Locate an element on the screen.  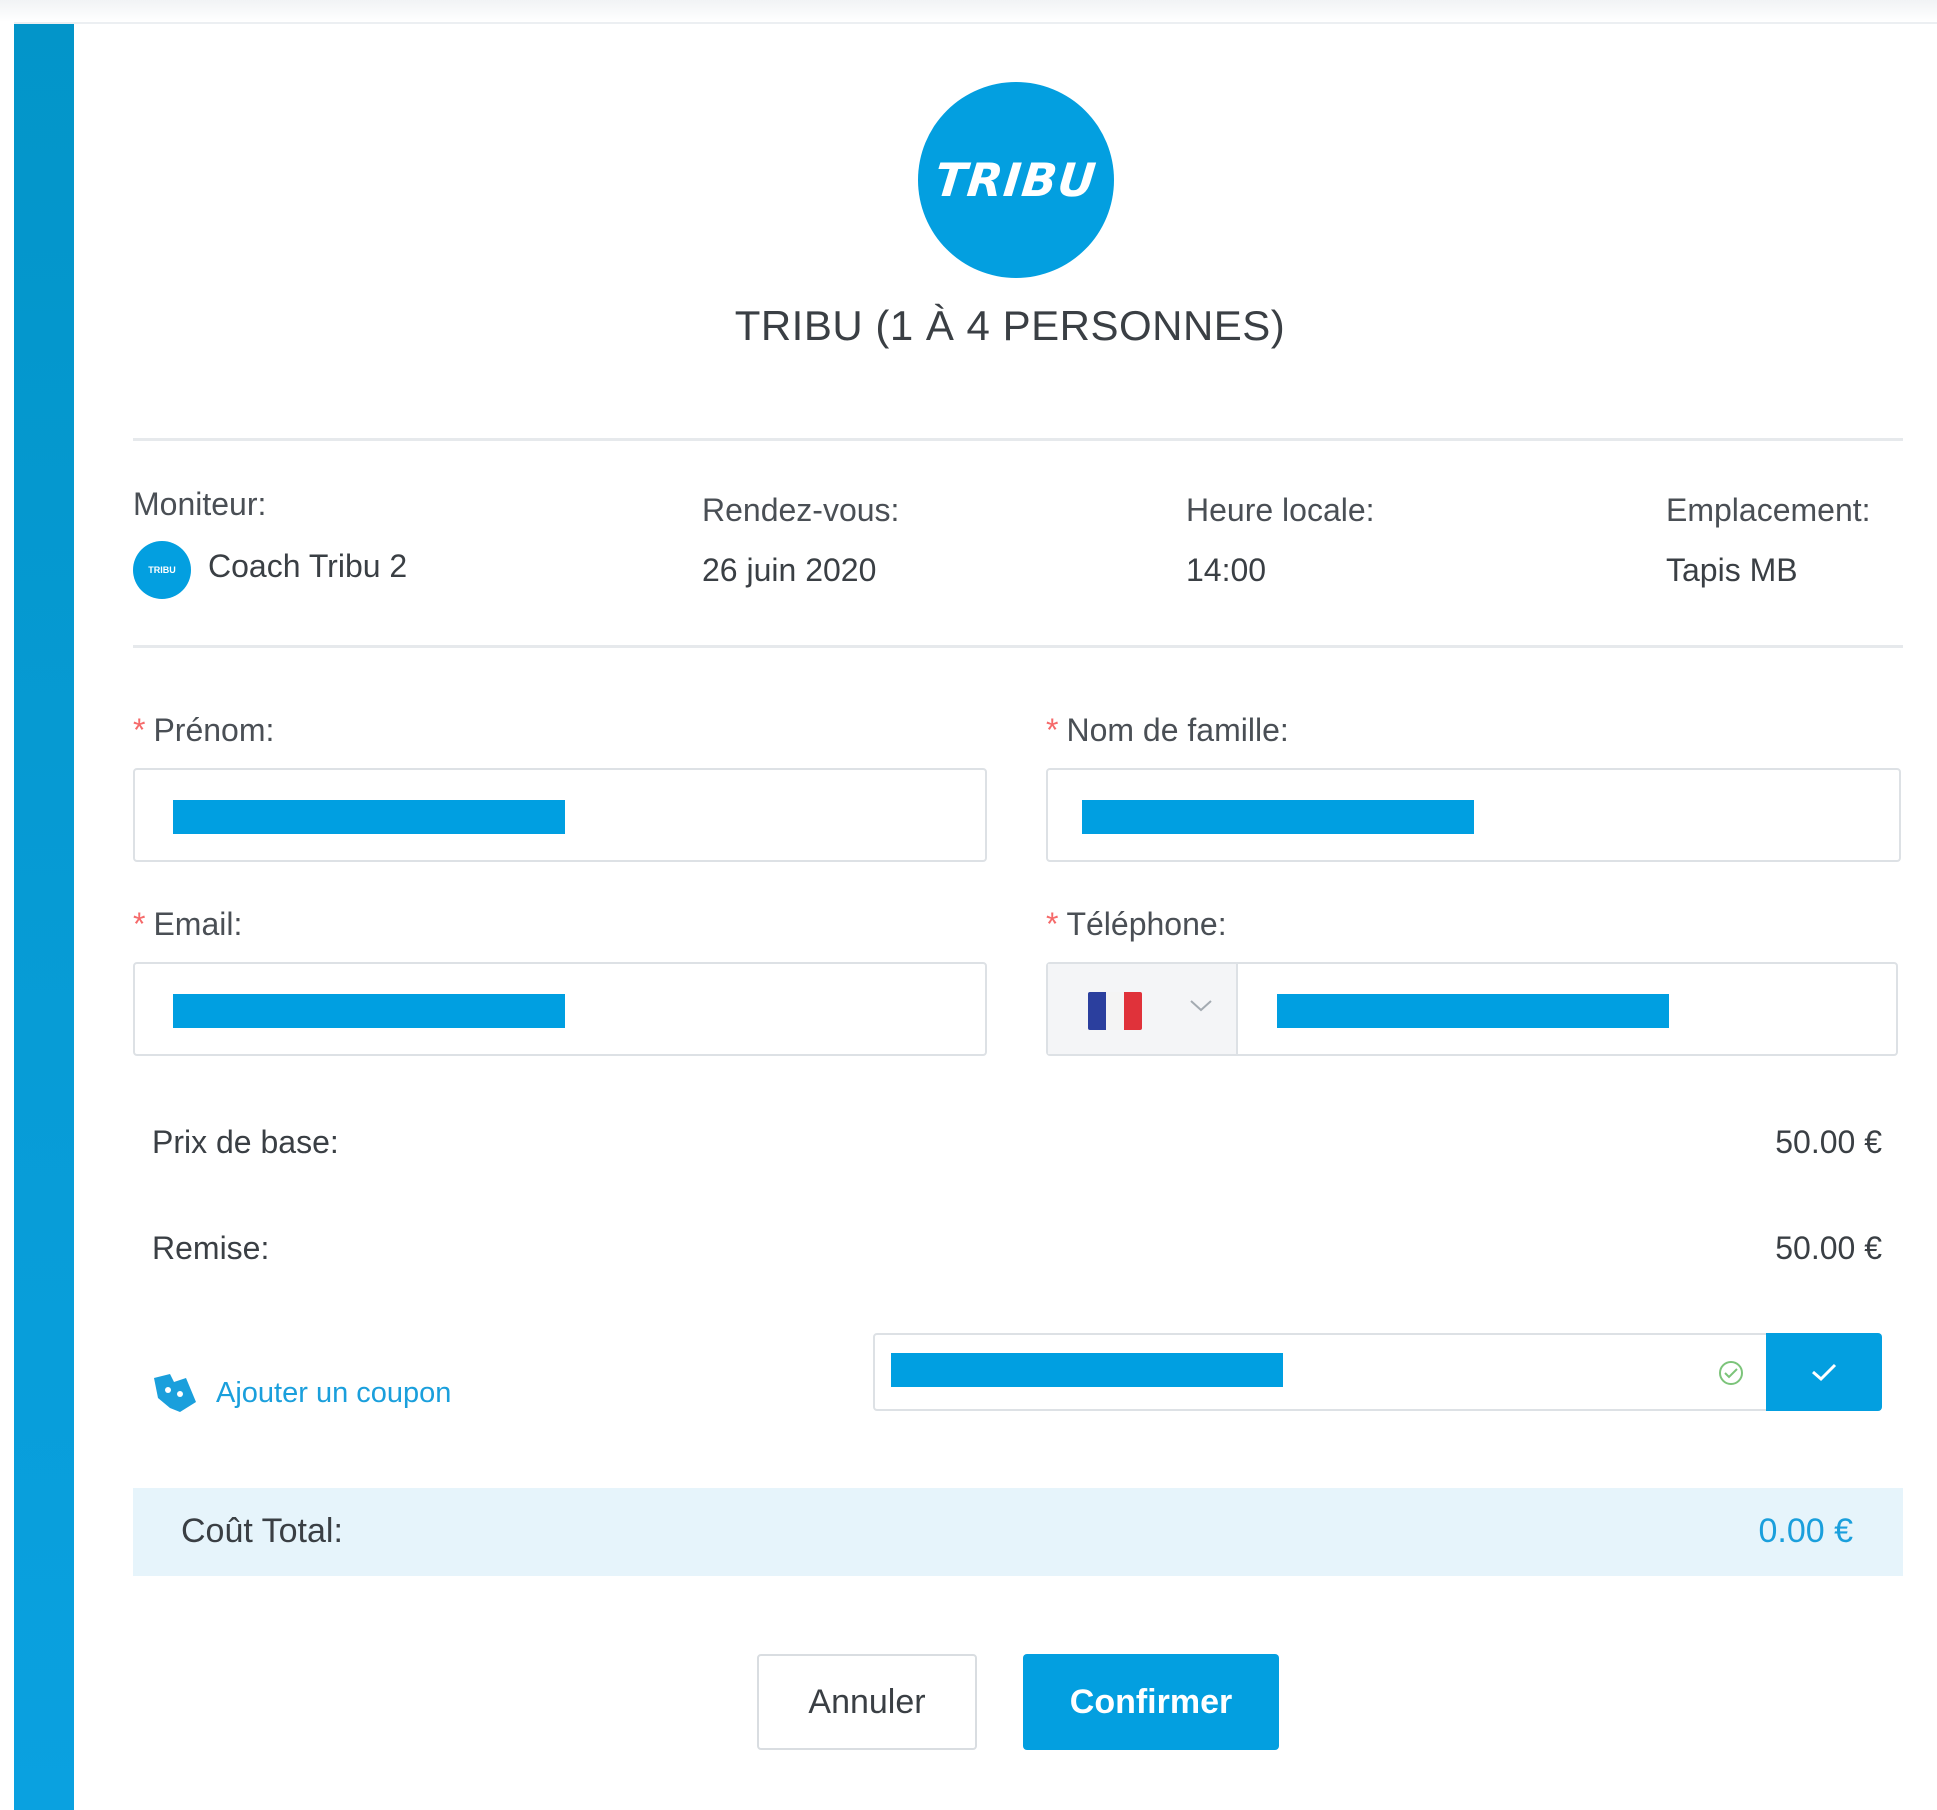
confirm-button: Confirmer is located at coordinates (1151, 1702).